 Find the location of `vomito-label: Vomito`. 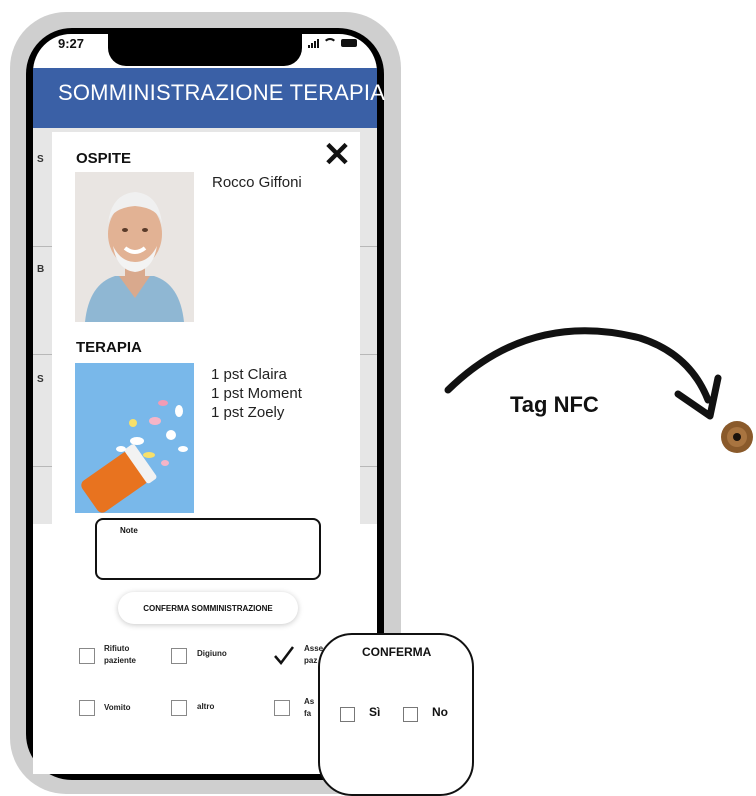

vomito-label: Vomito is located at coordinates (117, 707).